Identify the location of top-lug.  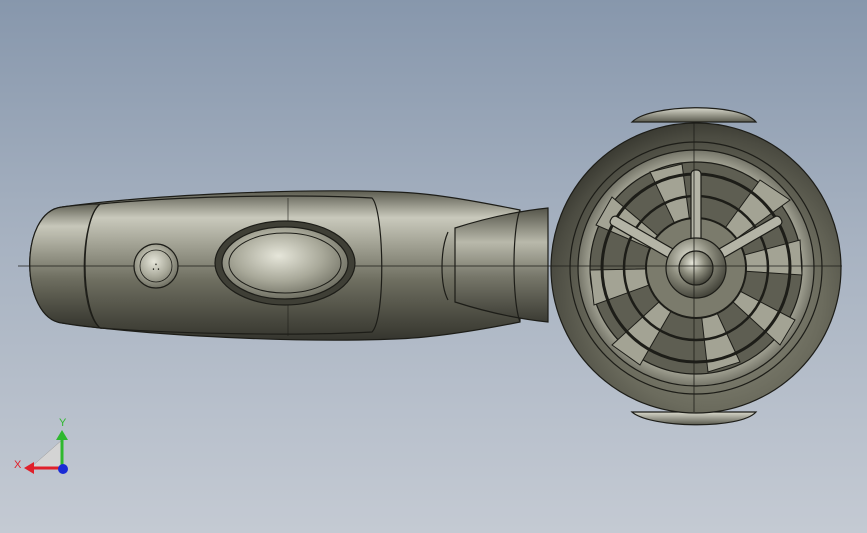
(694, 115).